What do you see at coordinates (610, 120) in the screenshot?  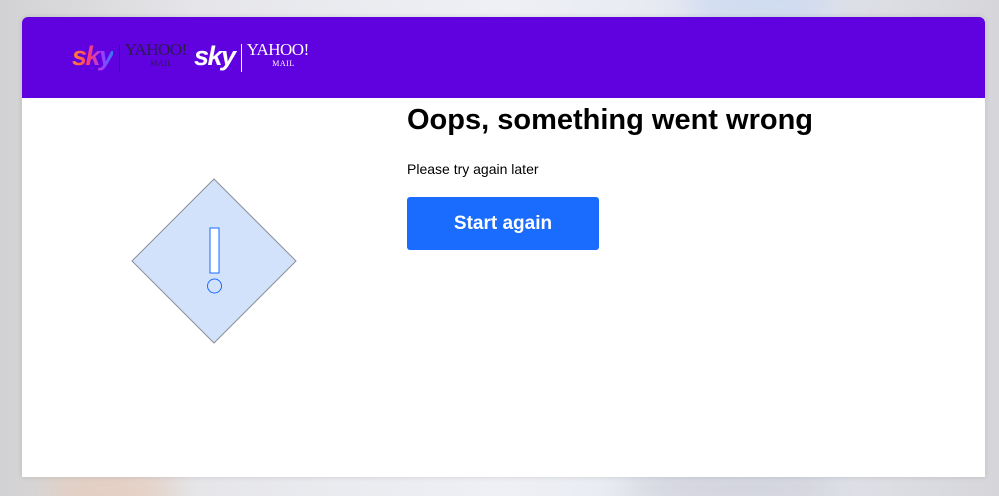 I see `error-title: Oops, something went wrong` at bounding box center [610, 120].